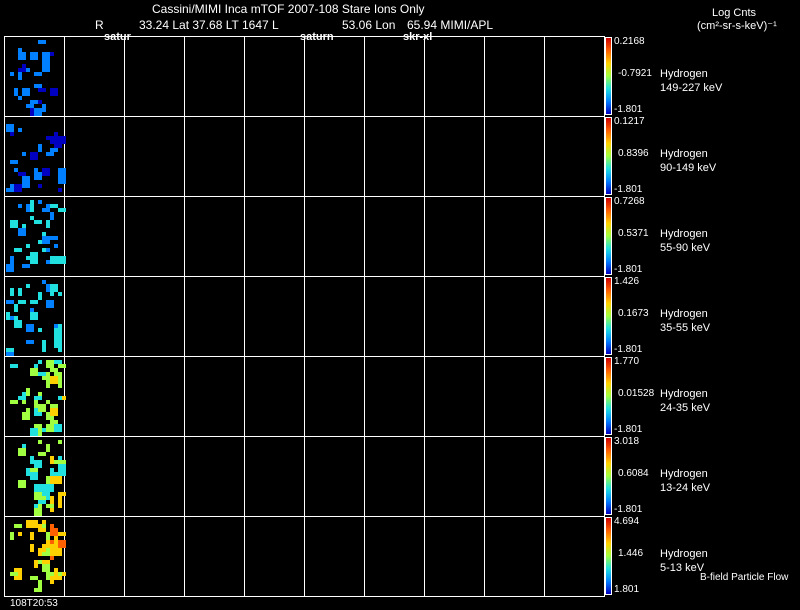  Describe the element at coordinates (685, 408) in the screenshot. I see `energy-label: 24-35 keV` at that location.